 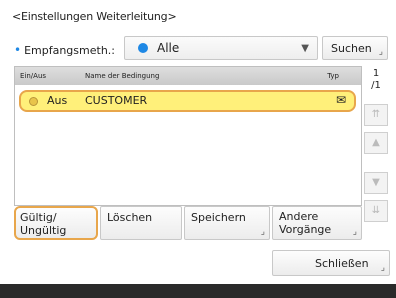 I want to click on circle-icon, so click(x=143, y=48).